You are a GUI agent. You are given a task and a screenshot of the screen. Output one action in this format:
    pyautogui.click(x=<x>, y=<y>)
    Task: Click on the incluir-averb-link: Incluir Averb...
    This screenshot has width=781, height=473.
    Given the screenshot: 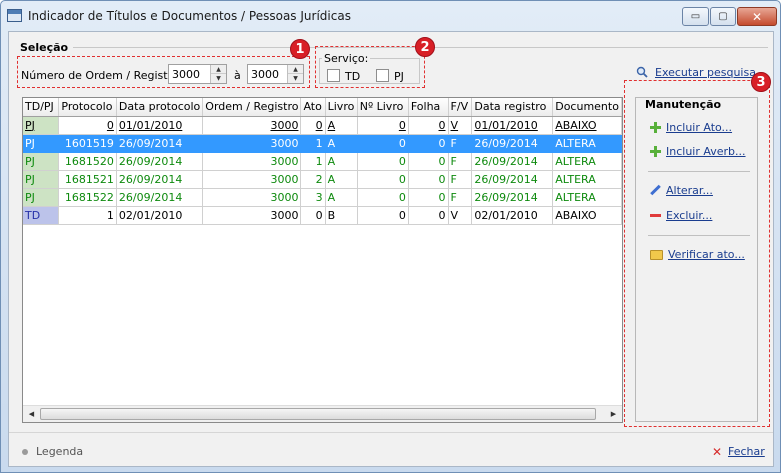 What is the action you would take?
    pyautogui.click(x=698, y=151)
    